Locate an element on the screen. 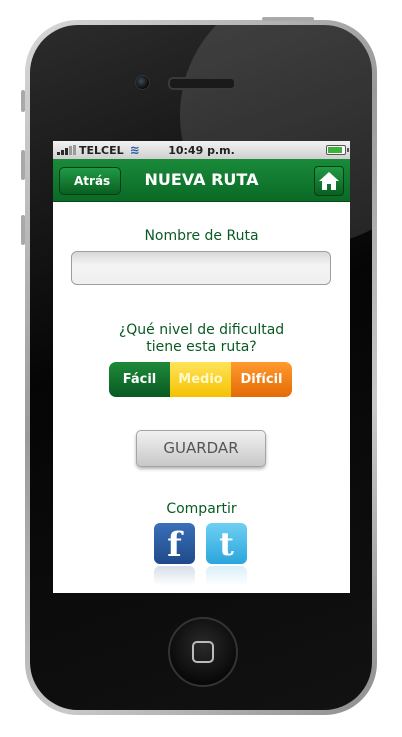  save-button: GUARDAR is located at coordinates (201, 448).